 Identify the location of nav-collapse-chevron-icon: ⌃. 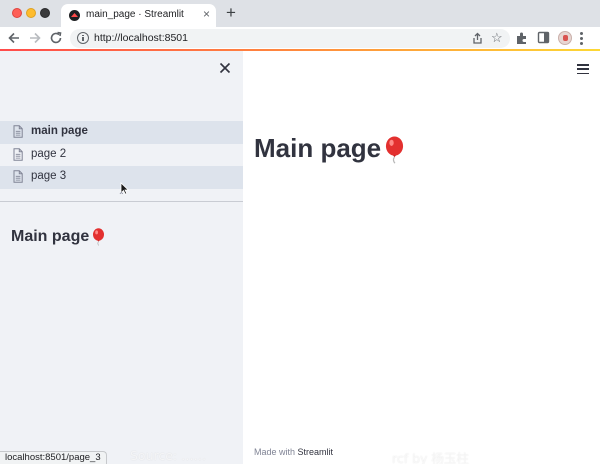
(121, 195).